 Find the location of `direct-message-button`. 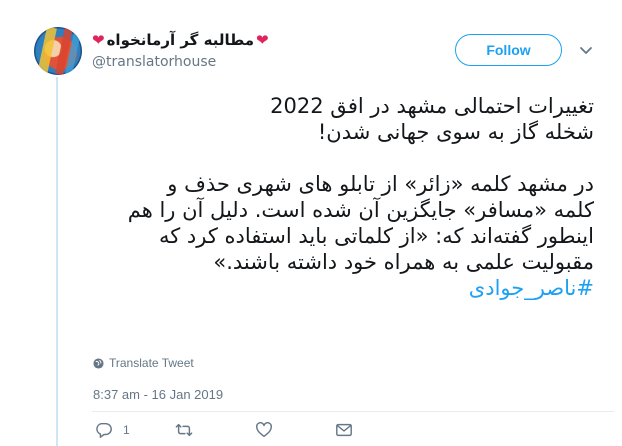

direct-message-button is located at coordinates (355, 430).